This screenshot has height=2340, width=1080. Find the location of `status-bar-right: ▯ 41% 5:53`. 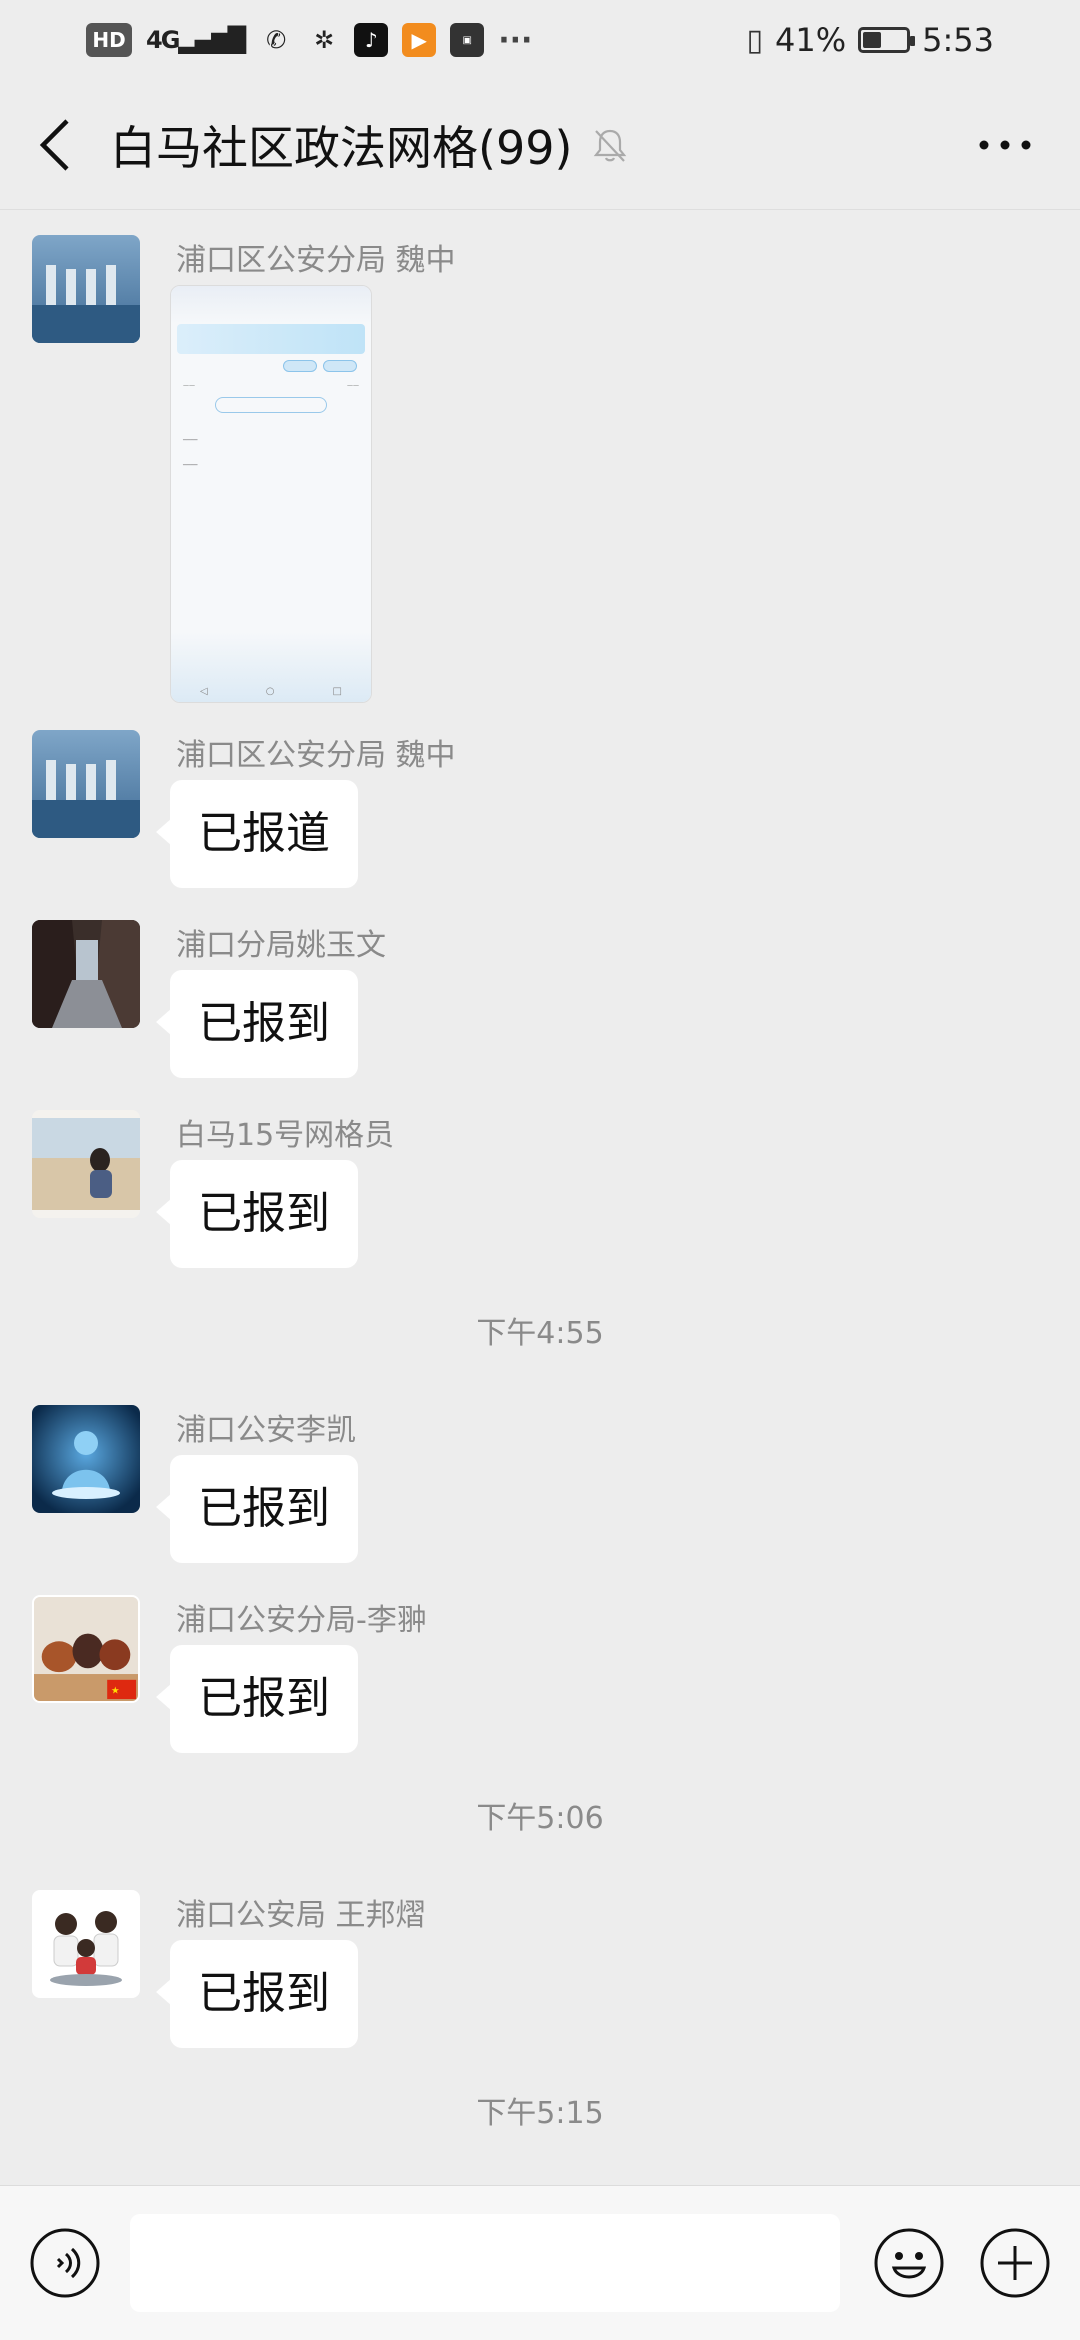

status-bar-right: ▯ 41% 5:53 is located at coordinates (871, 40).